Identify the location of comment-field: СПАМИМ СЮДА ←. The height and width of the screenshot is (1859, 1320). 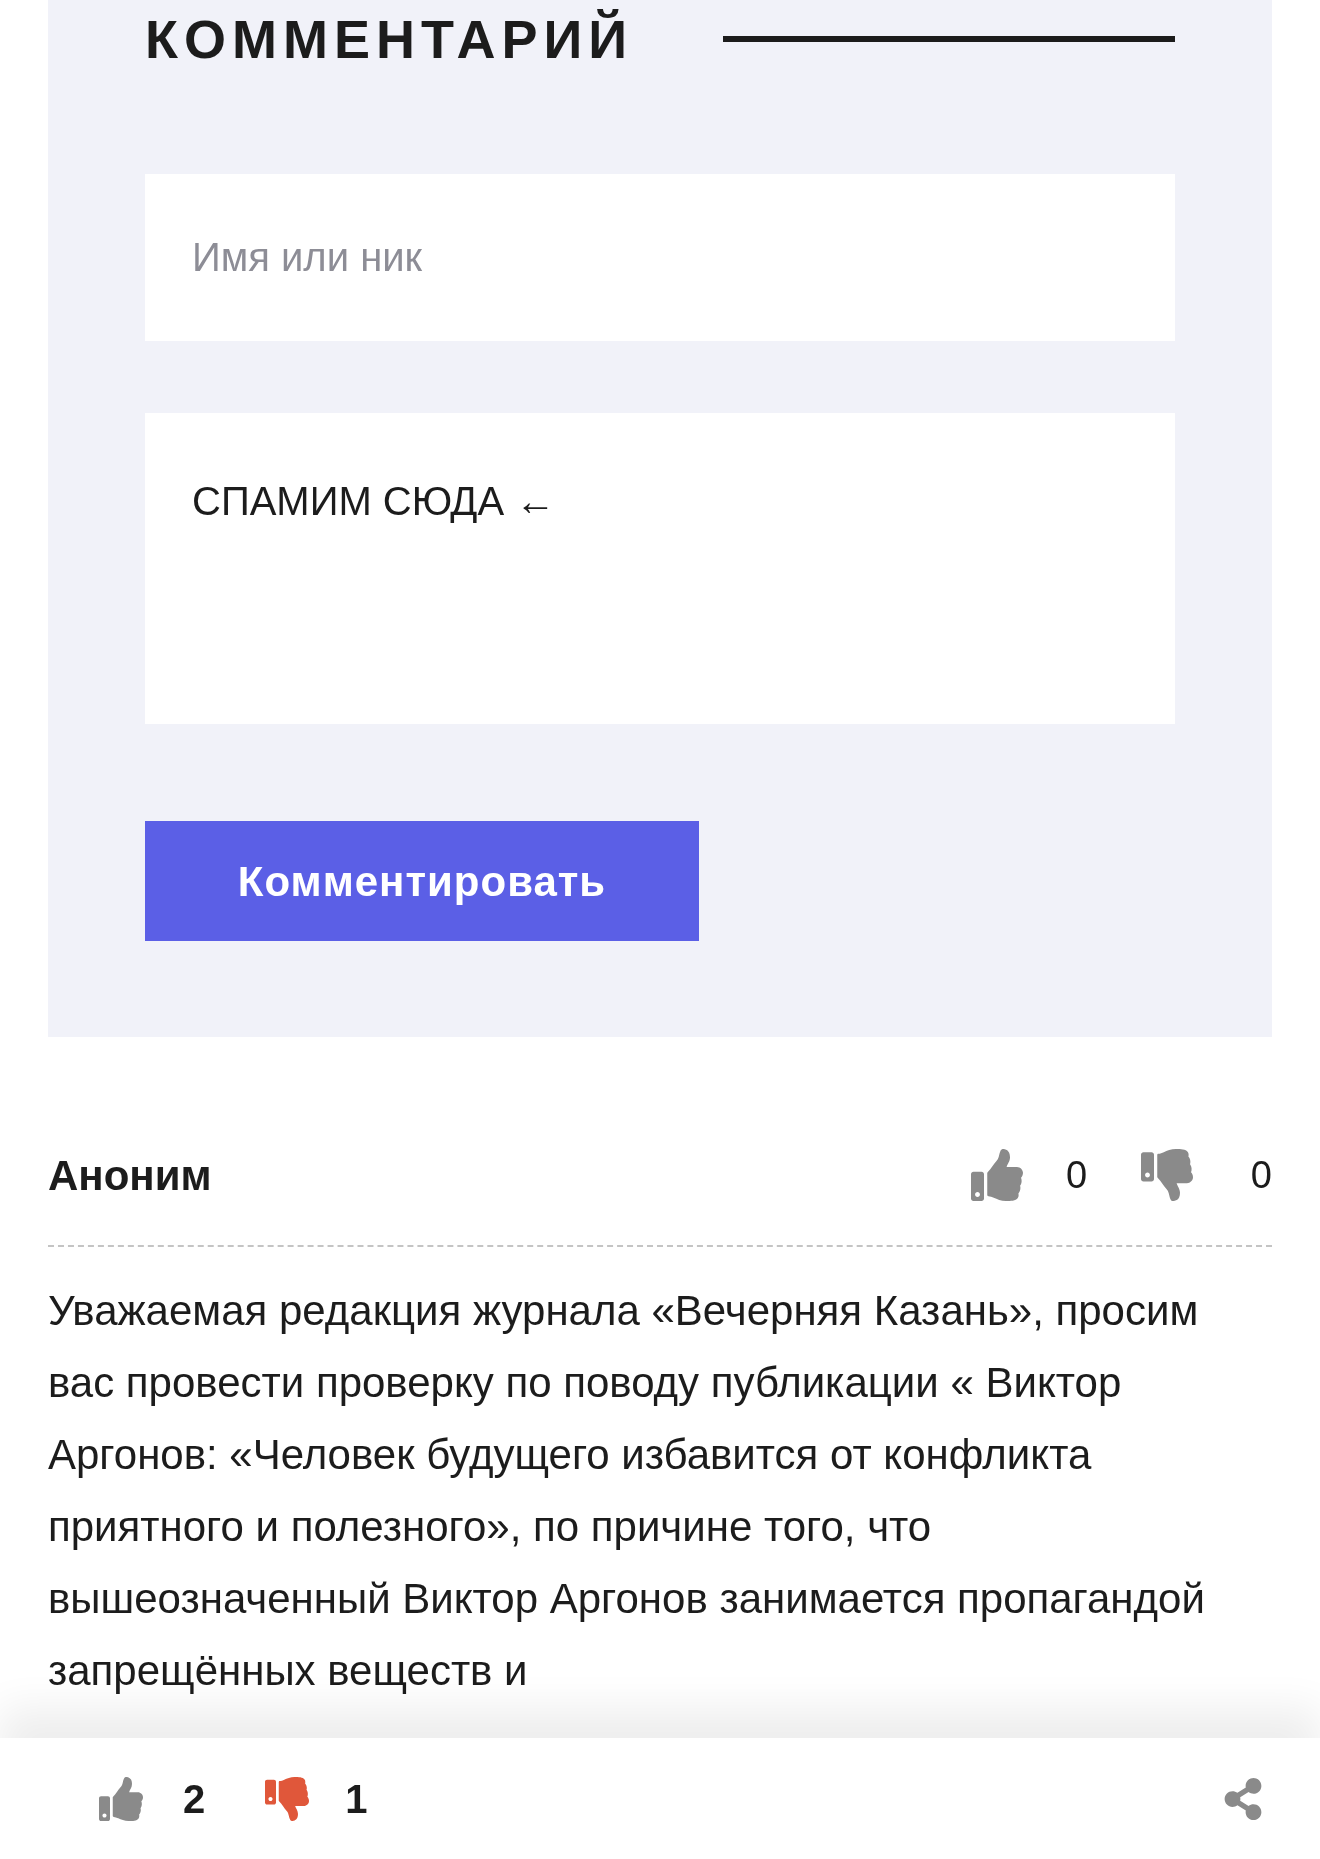
(660, 568).